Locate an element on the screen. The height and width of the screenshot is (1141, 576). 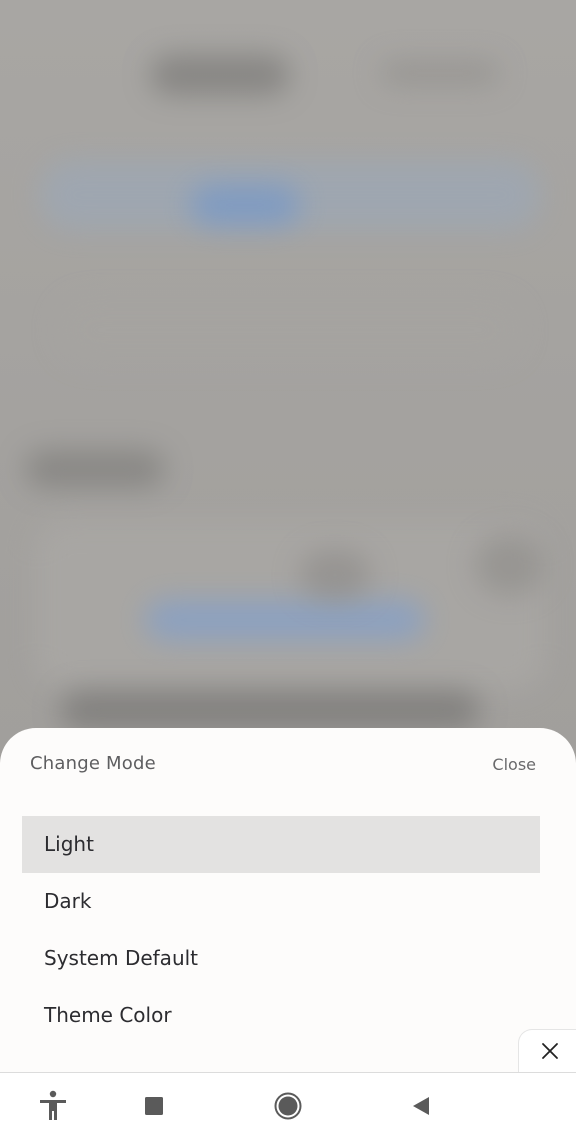
sheet-title: Change Mode is located at coordinates (93, 763).